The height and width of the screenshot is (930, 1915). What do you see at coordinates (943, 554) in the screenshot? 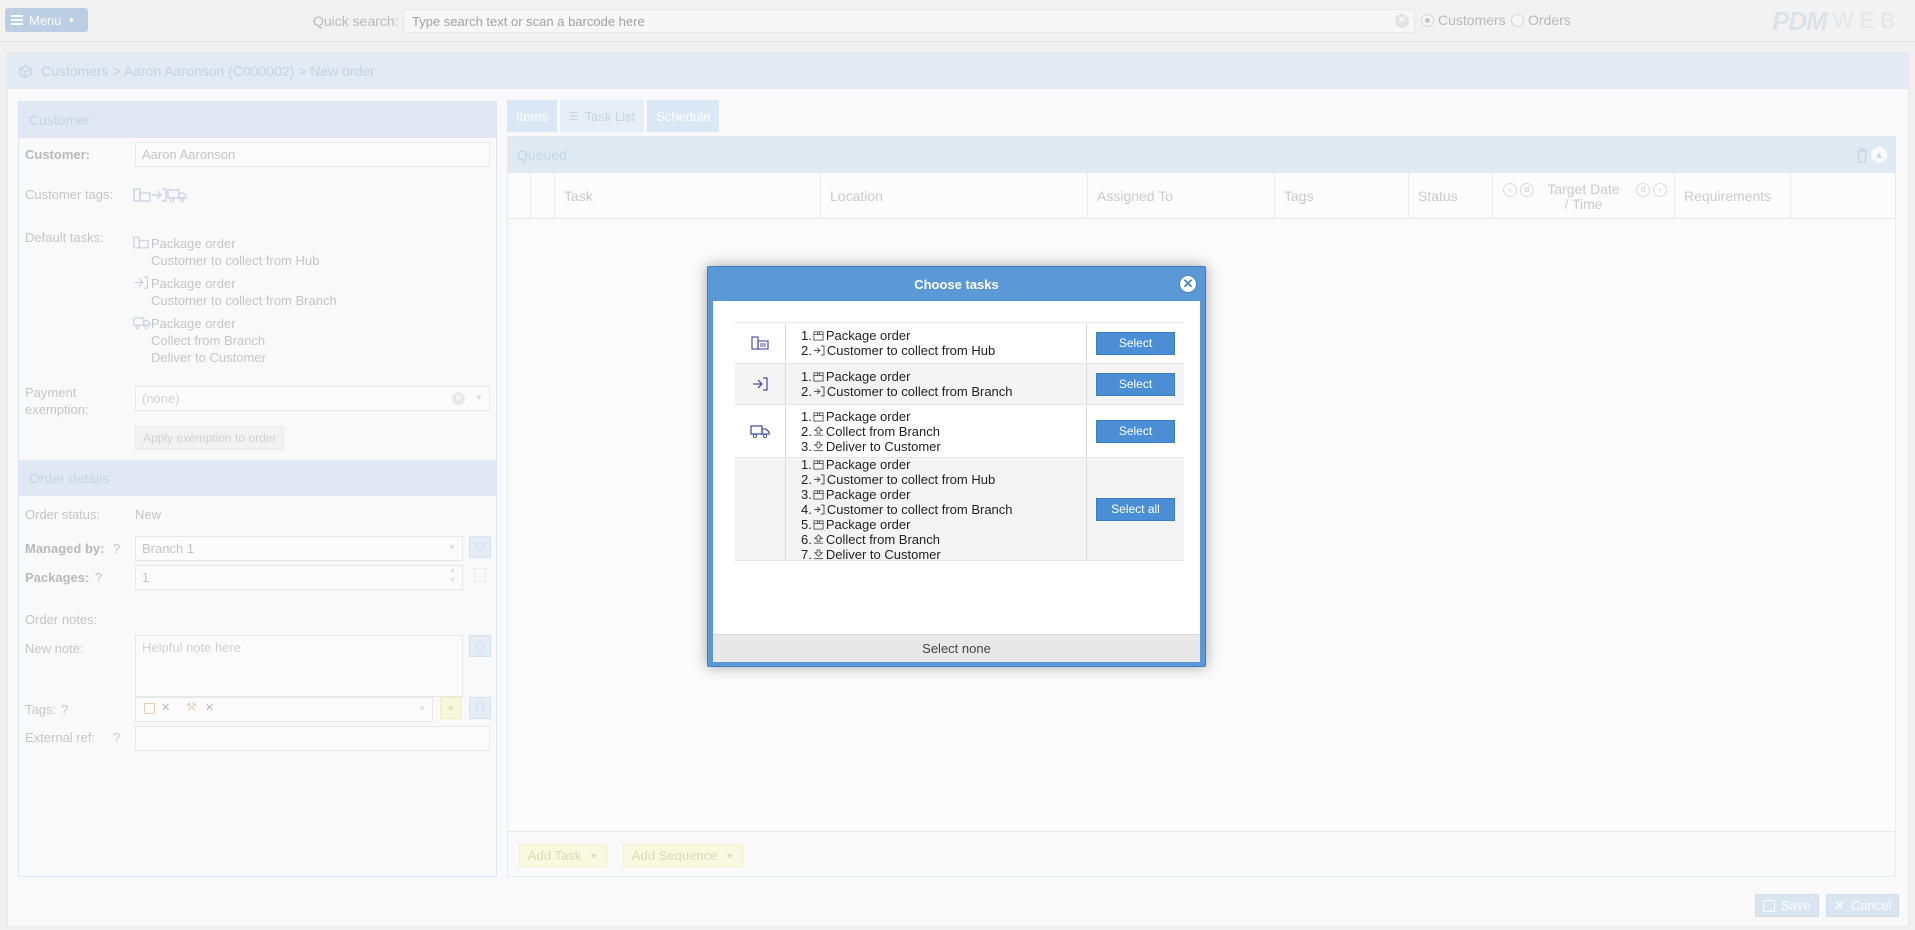
I see `task-step: 7. Deliver to Customer` at bounding box center [943, 554].